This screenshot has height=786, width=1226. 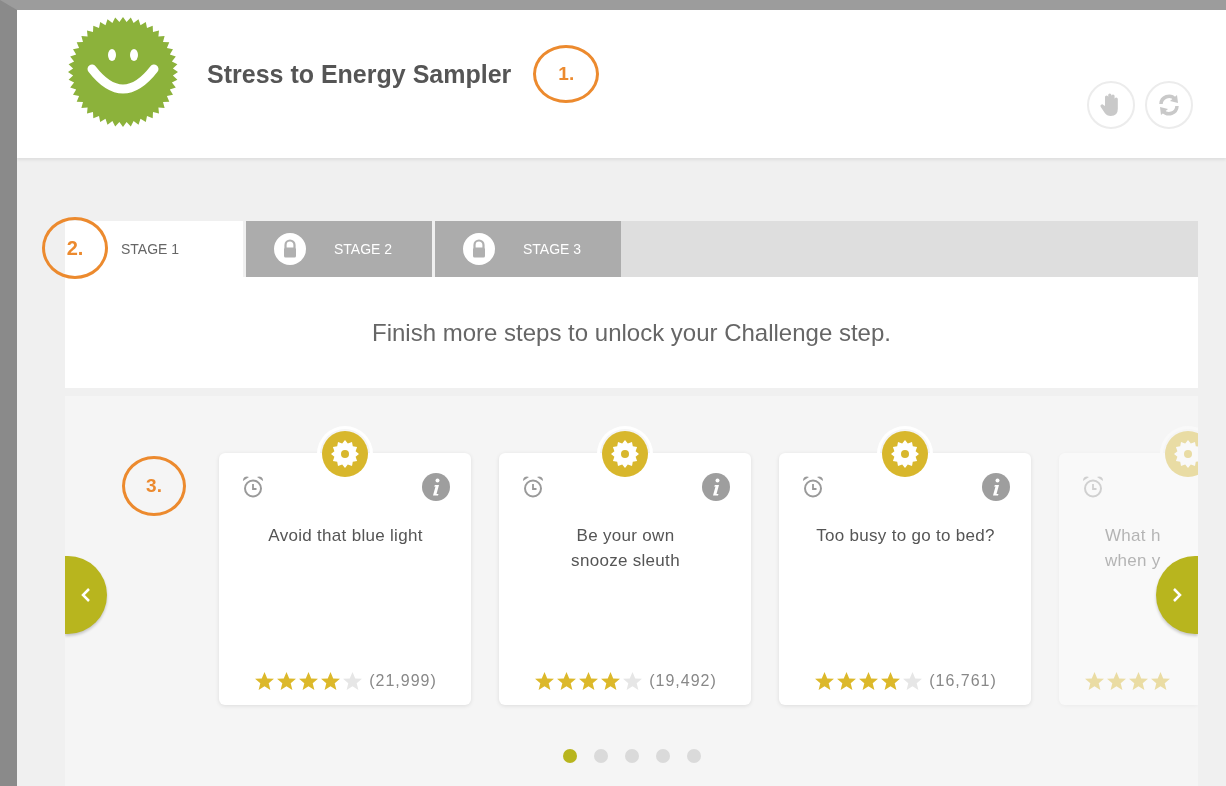 I want to click on rating-count: (16,761), so click(x=963, y=681).